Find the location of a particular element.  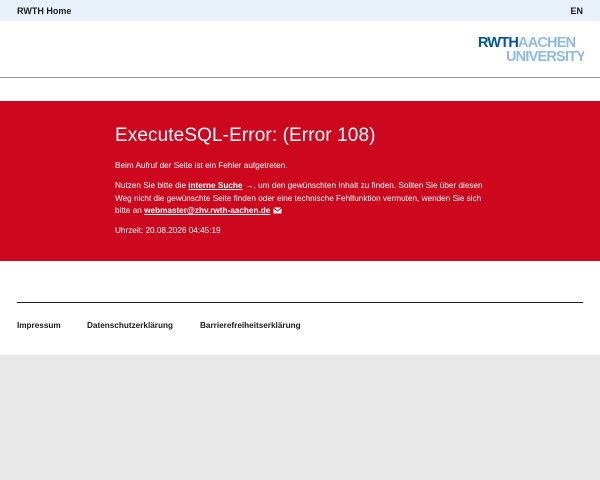

content-spacer is located at coordinates (300, 89).